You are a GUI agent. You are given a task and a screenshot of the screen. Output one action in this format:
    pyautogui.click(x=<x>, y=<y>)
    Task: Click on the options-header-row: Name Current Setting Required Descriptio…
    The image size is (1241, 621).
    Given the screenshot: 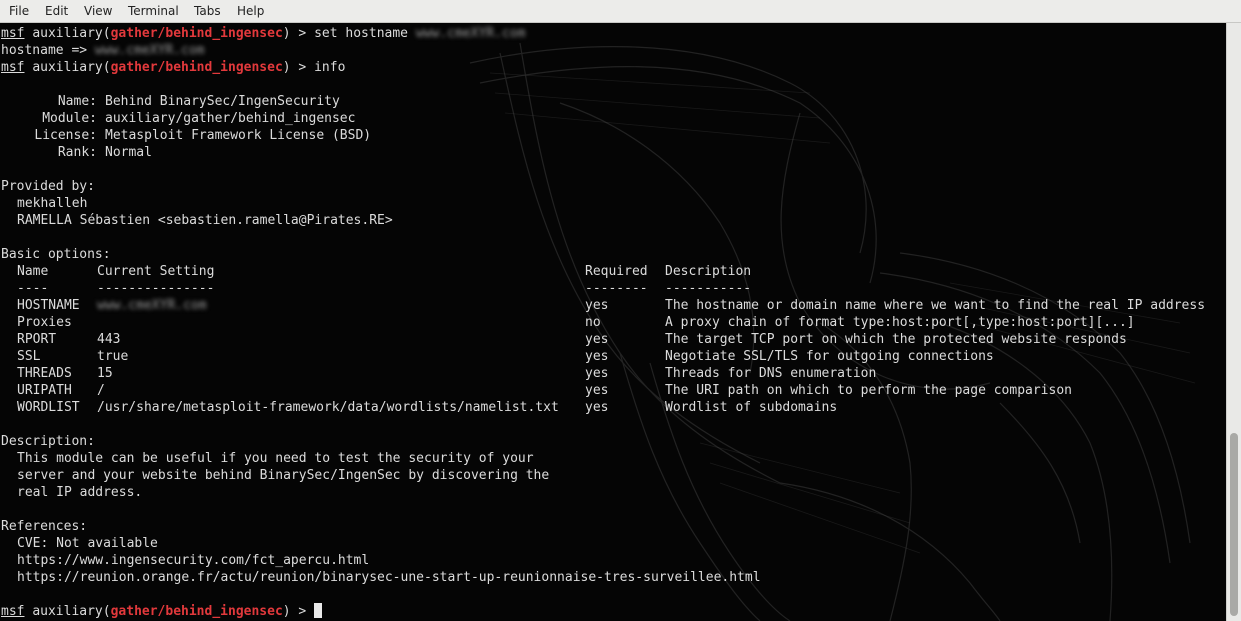 What is the action you would take?
    pyautogui.click(x=376, y=271)
    